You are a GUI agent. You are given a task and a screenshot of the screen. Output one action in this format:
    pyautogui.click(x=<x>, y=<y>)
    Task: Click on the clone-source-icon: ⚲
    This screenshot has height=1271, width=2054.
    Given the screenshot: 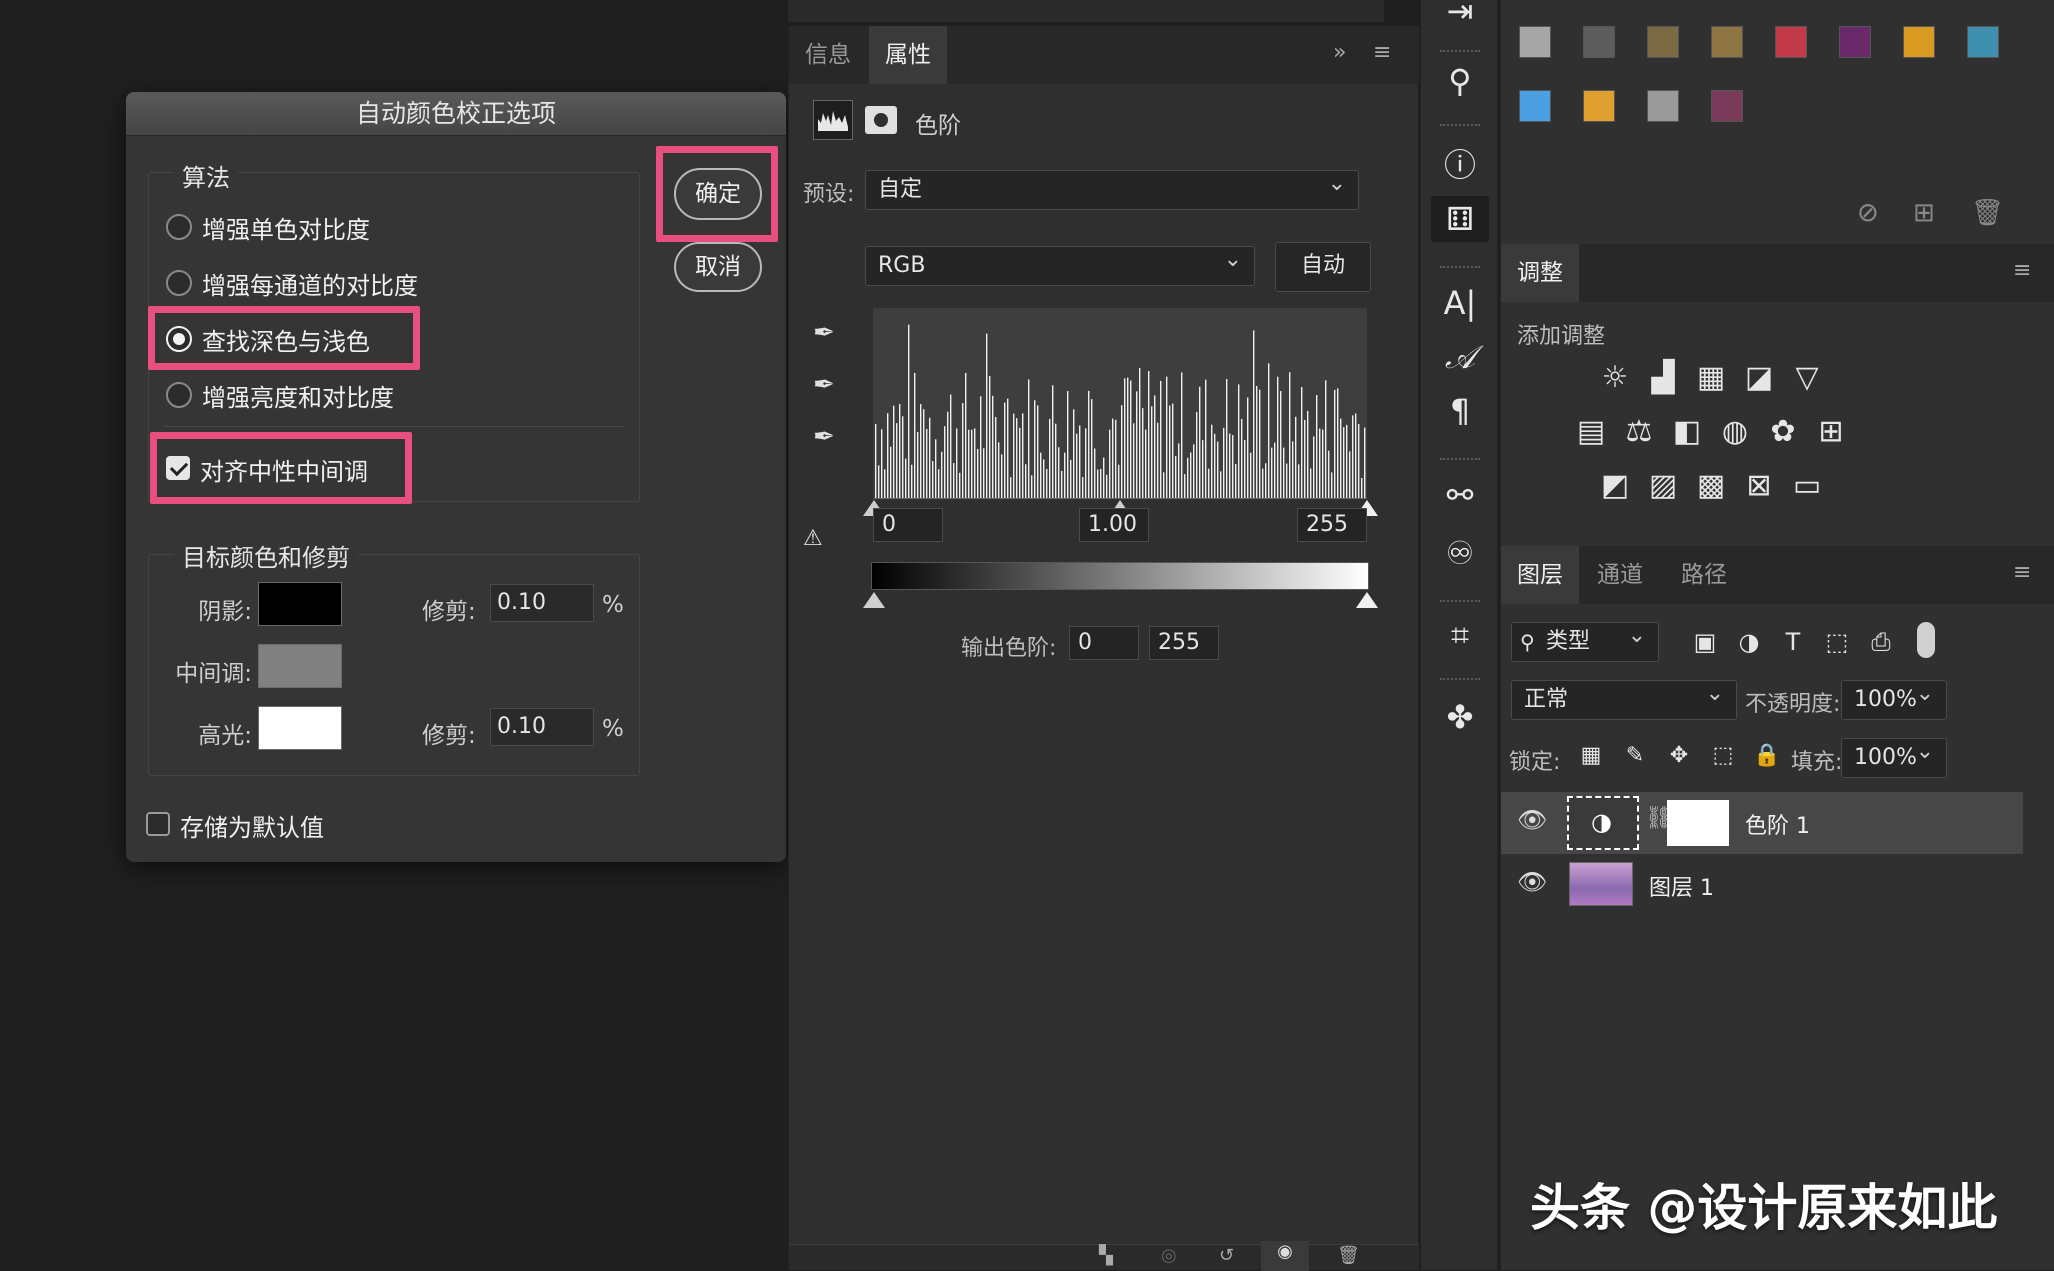 What is the action you would take?
    pyautogui.click(x=1460, y=81)
    